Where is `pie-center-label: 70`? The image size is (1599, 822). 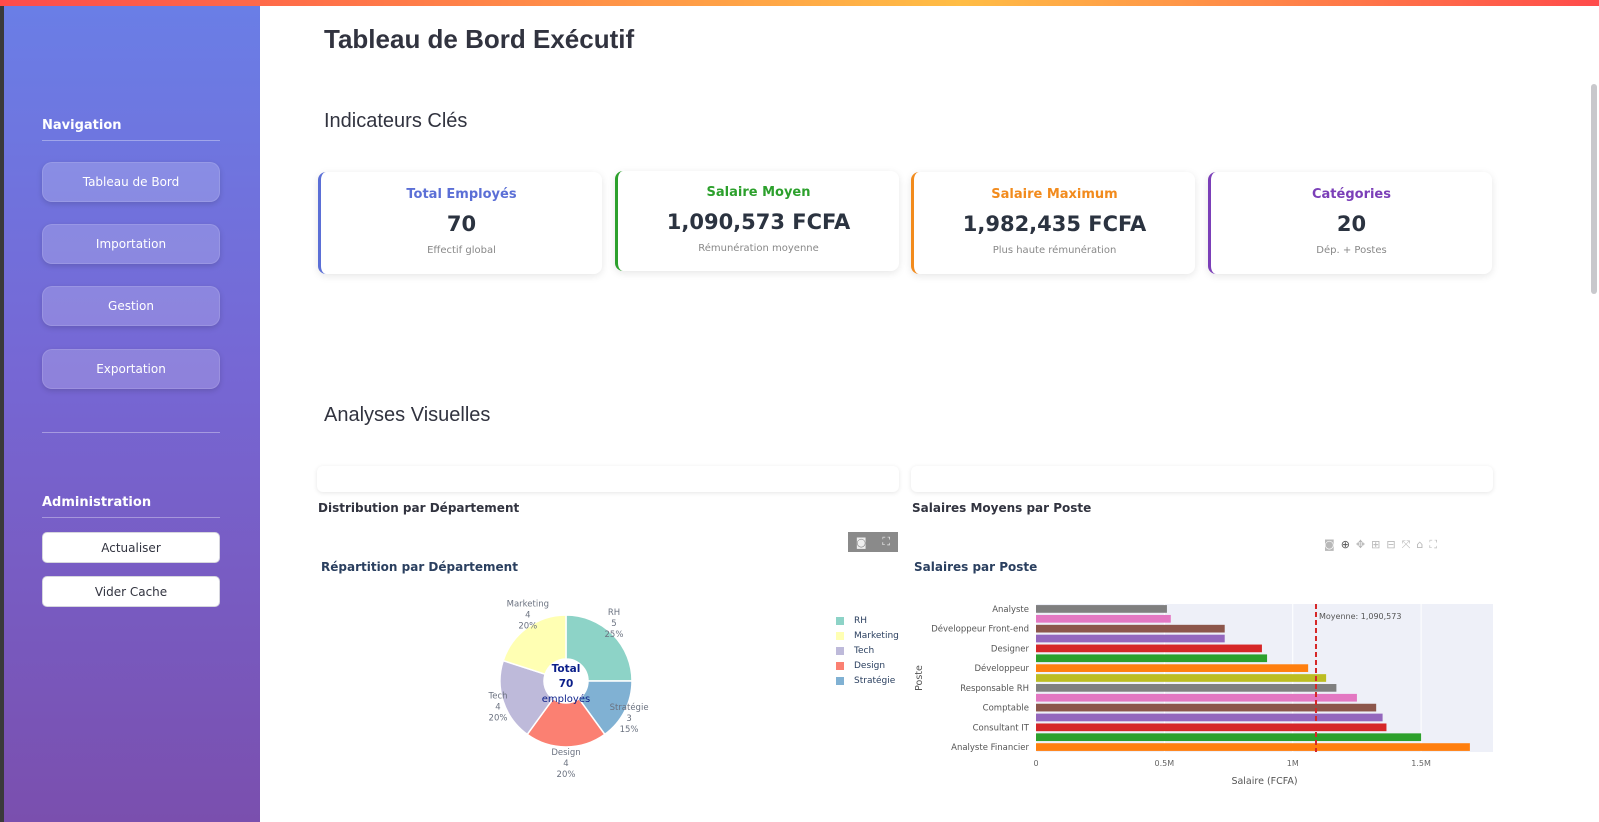
pie-center-label: 70 is located at coordinates (566, 684).